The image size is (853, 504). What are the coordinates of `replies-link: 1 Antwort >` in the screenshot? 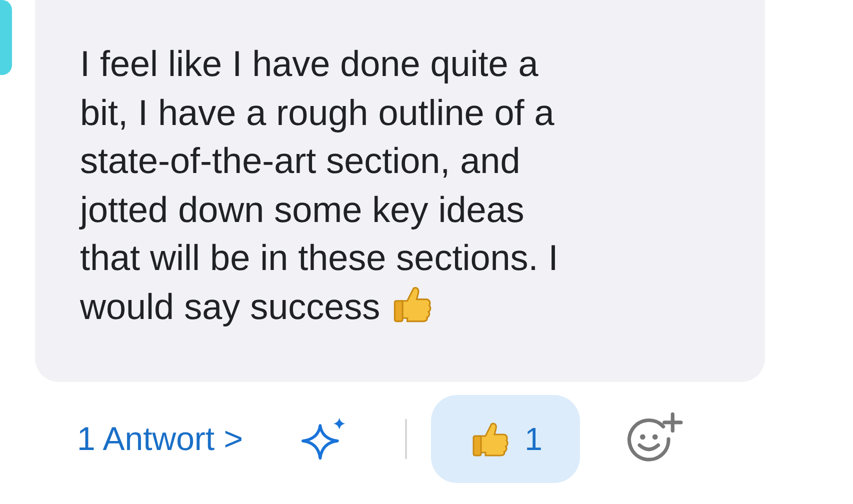 It's located at (160, 439).